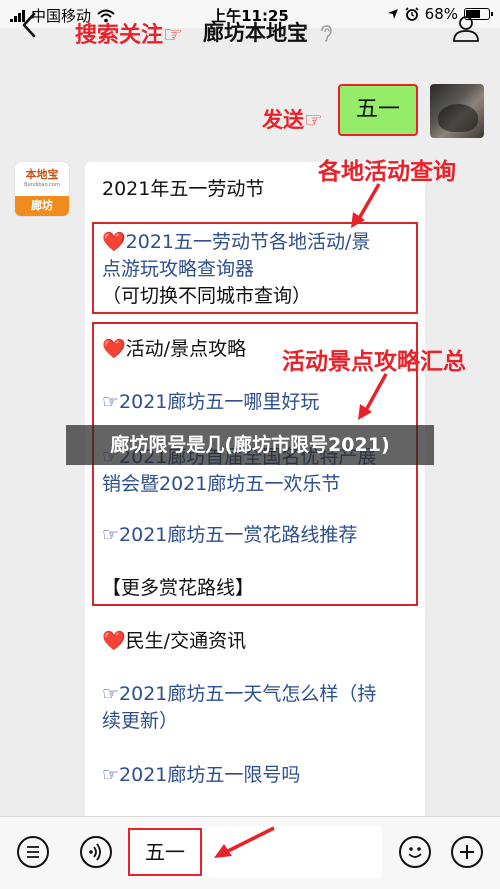 The height and width of the screenshot is (889, 500). Describe the element at coordinates (373, 396) in the screenshot. I see `guide-annotation-arrow-icon` at that location.